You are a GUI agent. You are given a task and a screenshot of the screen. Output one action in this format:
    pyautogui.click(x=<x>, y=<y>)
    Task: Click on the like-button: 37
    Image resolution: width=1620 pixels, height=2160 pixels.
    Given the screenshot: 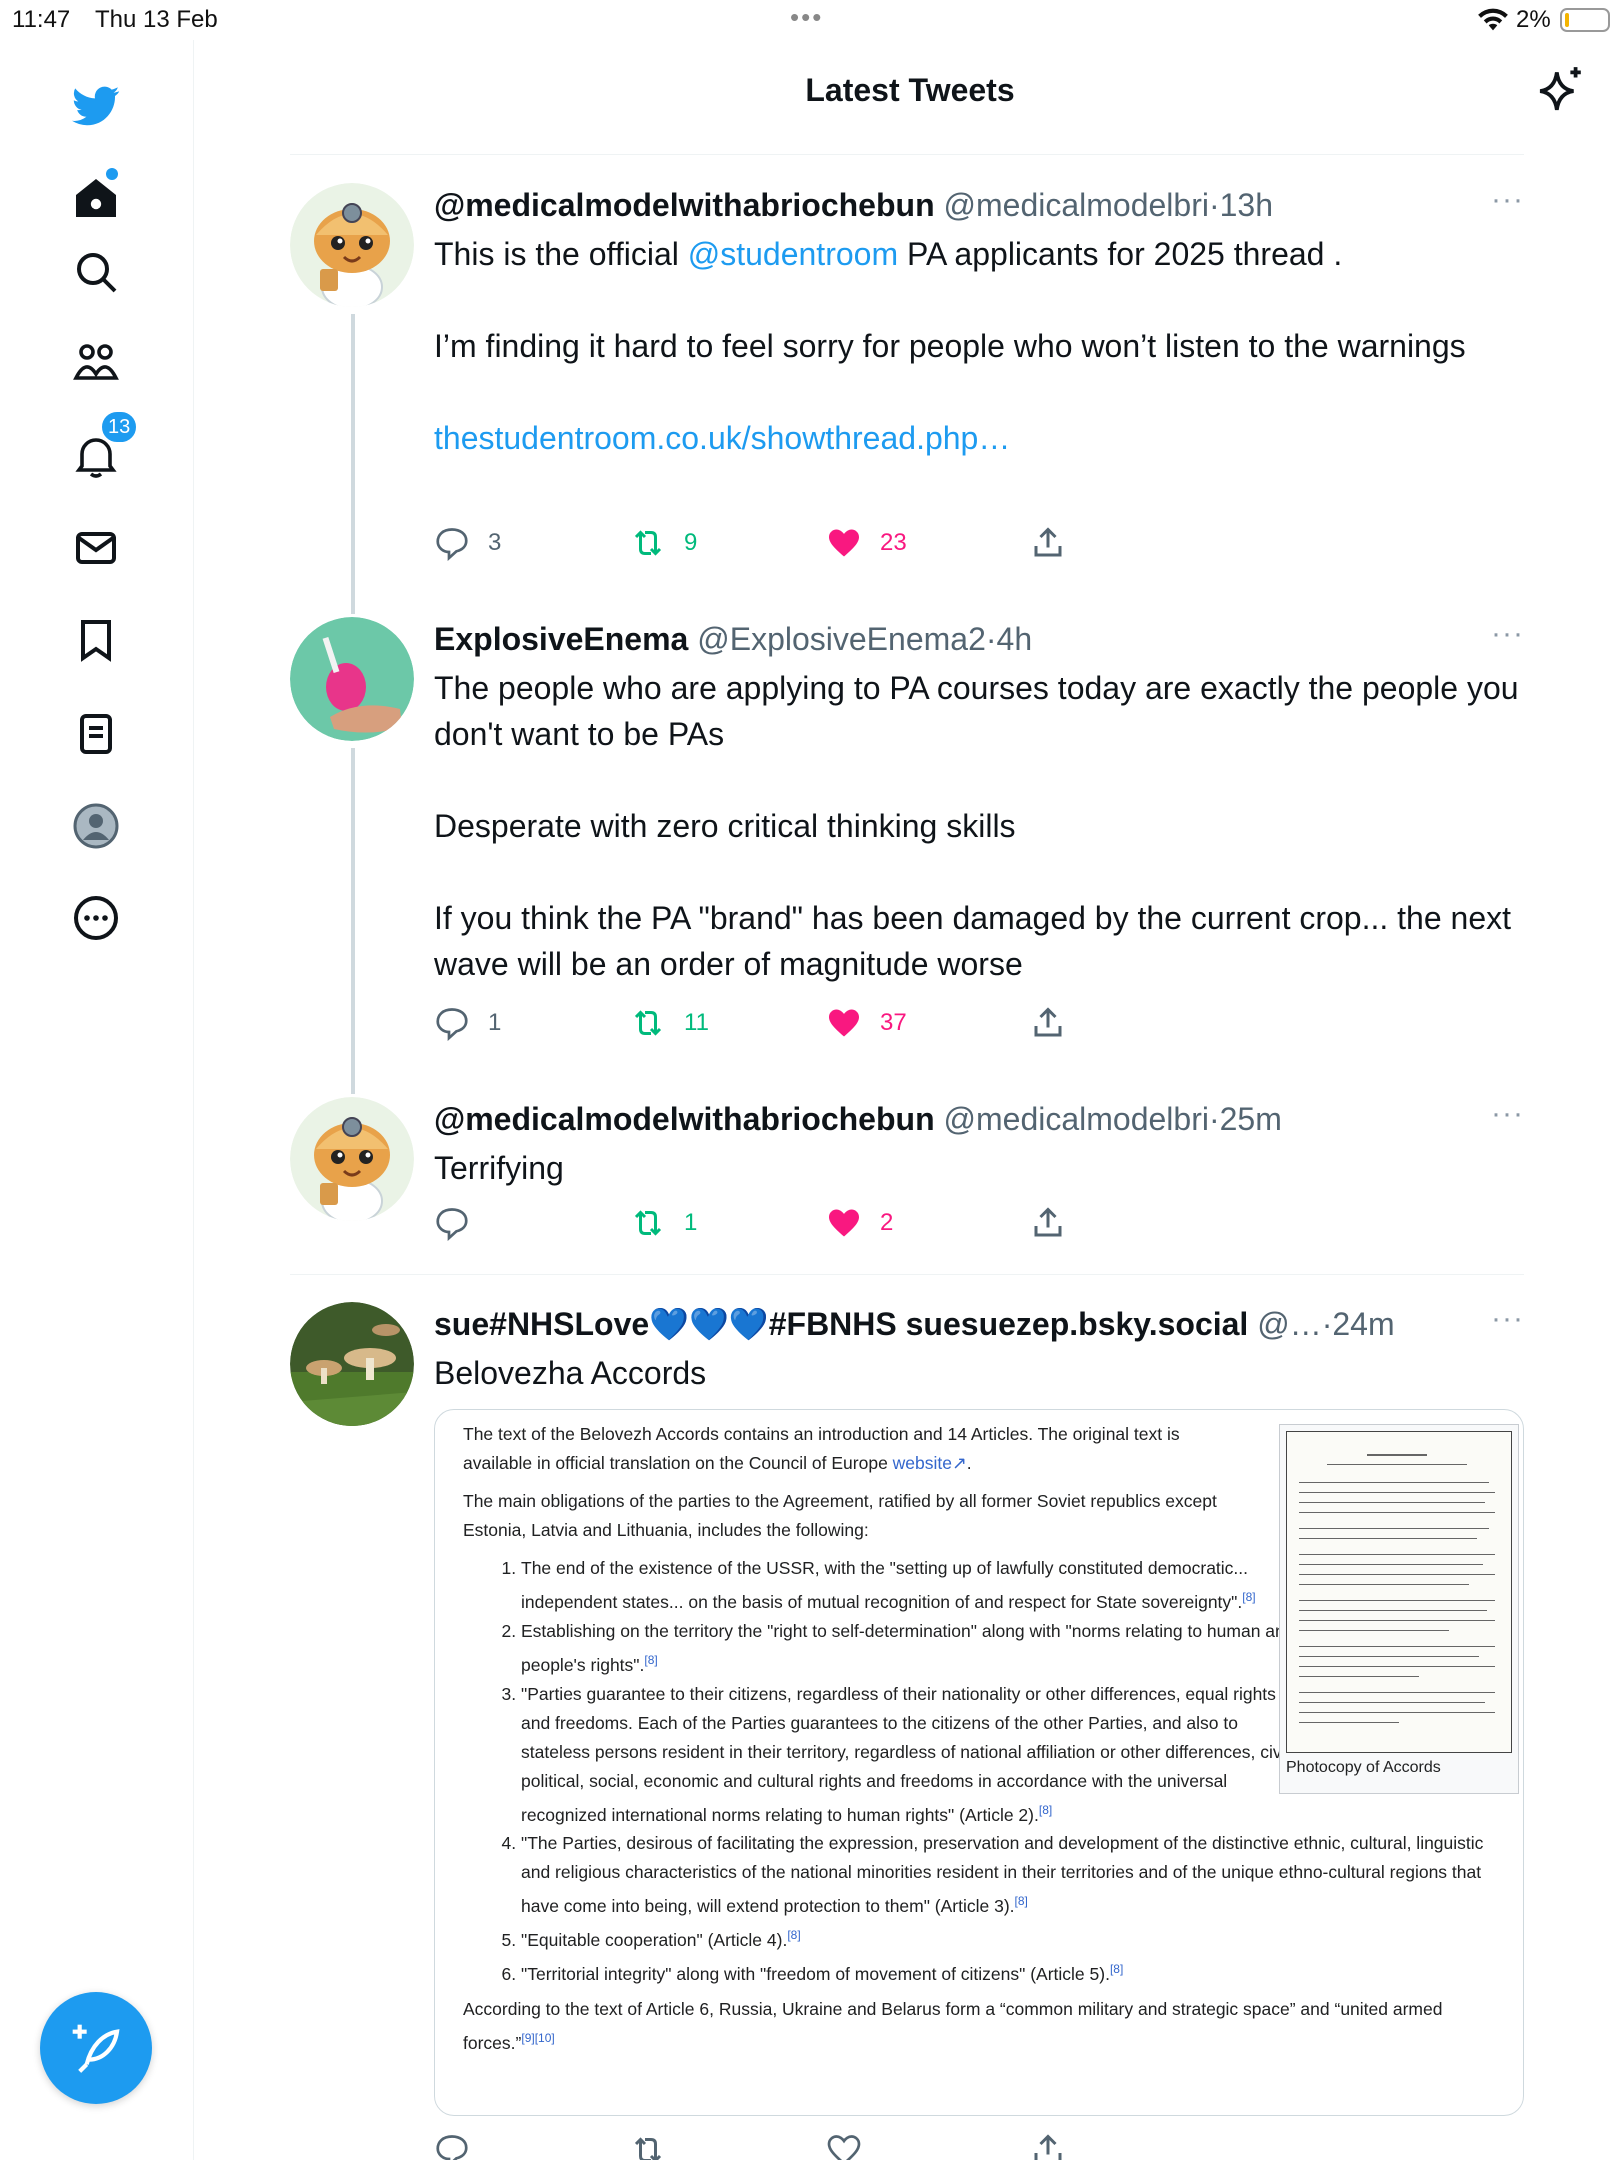 What is the action you would take?
    pyautogui.click(x=866, y=1023)
    